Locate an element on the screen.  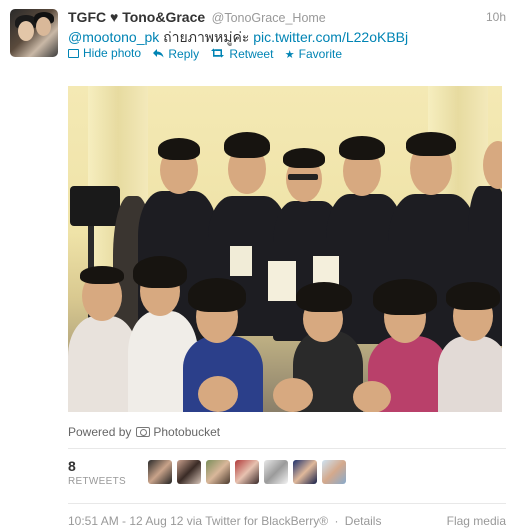
tweet-time: 10h is located at coordinates (496, 17).